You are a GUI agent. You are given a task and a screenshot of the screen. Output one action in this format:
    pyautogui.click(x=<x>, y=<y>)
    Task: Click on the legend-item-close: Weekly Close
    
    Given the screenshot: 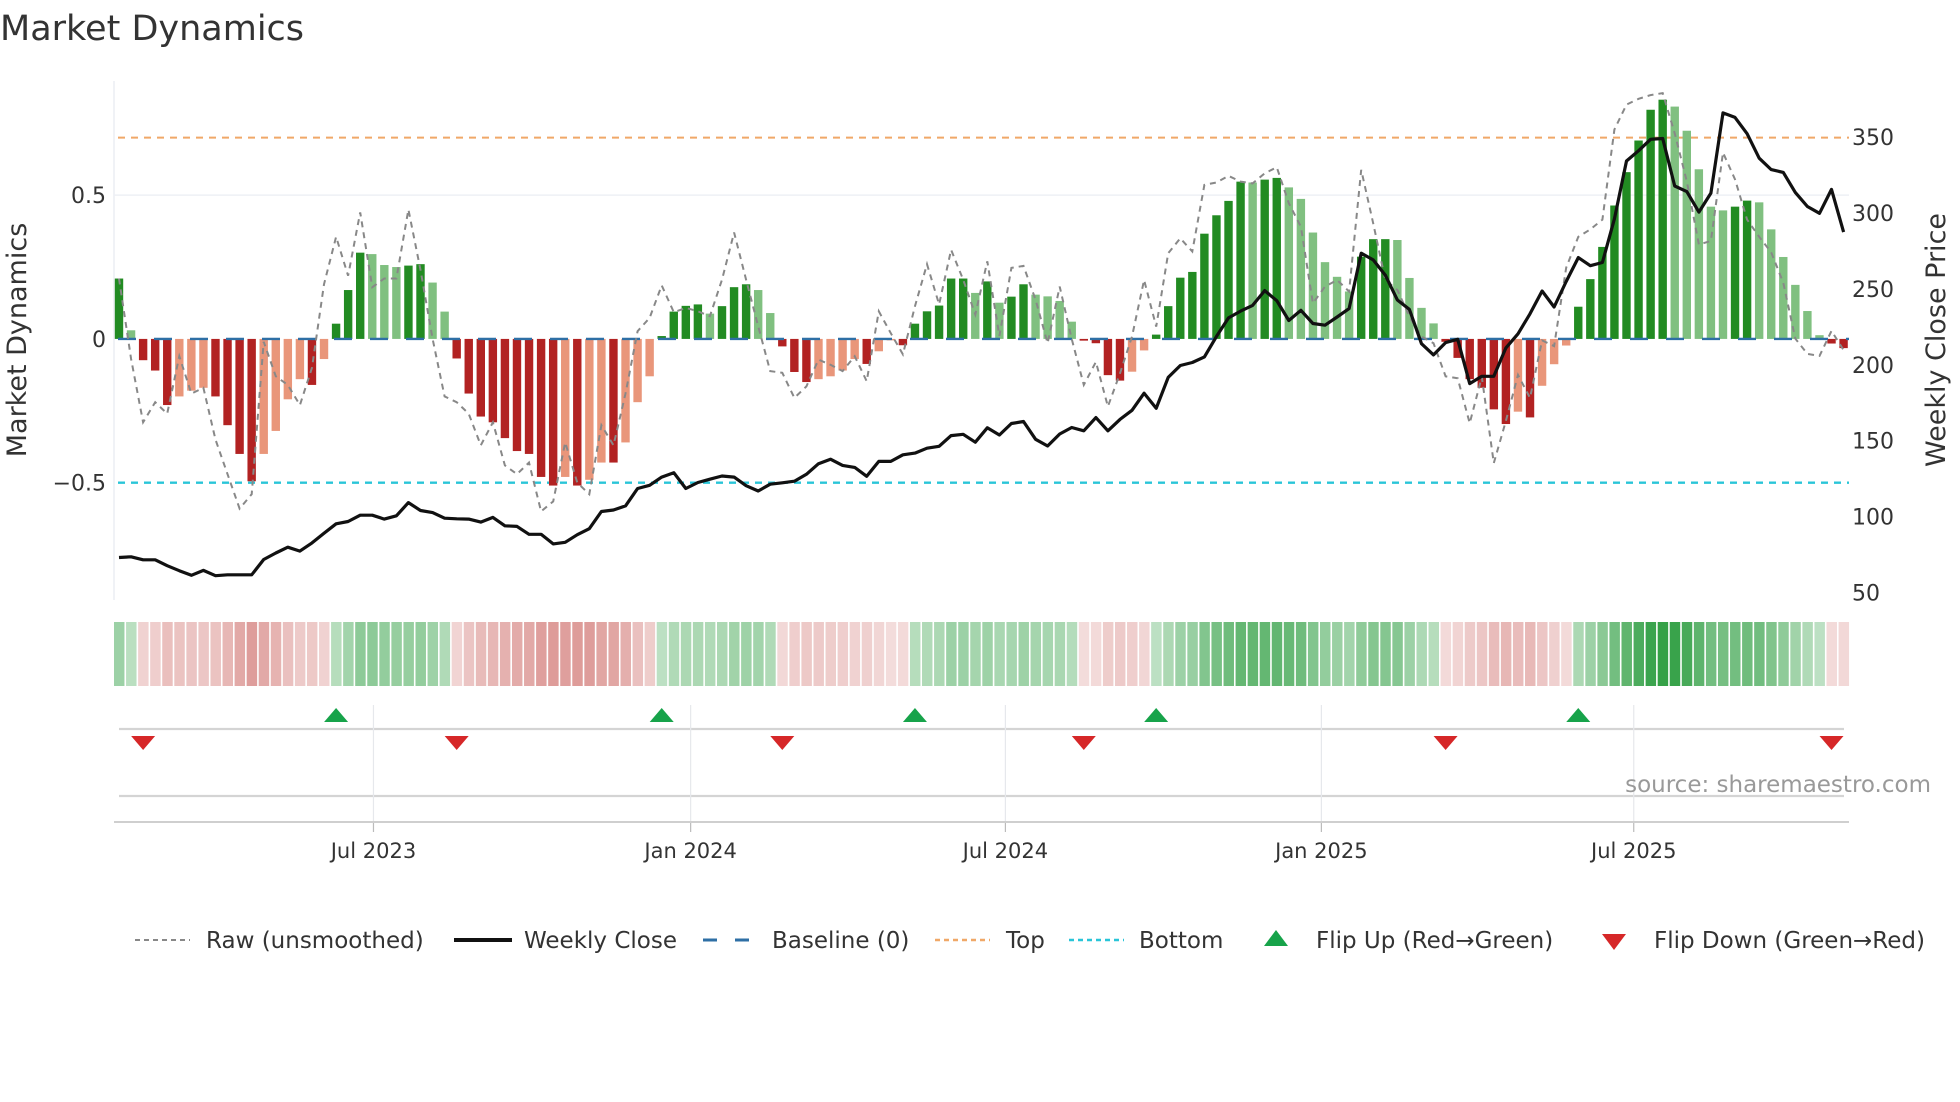 What is the action you would take?
    pyautogui.click(x=565, y=941)
    